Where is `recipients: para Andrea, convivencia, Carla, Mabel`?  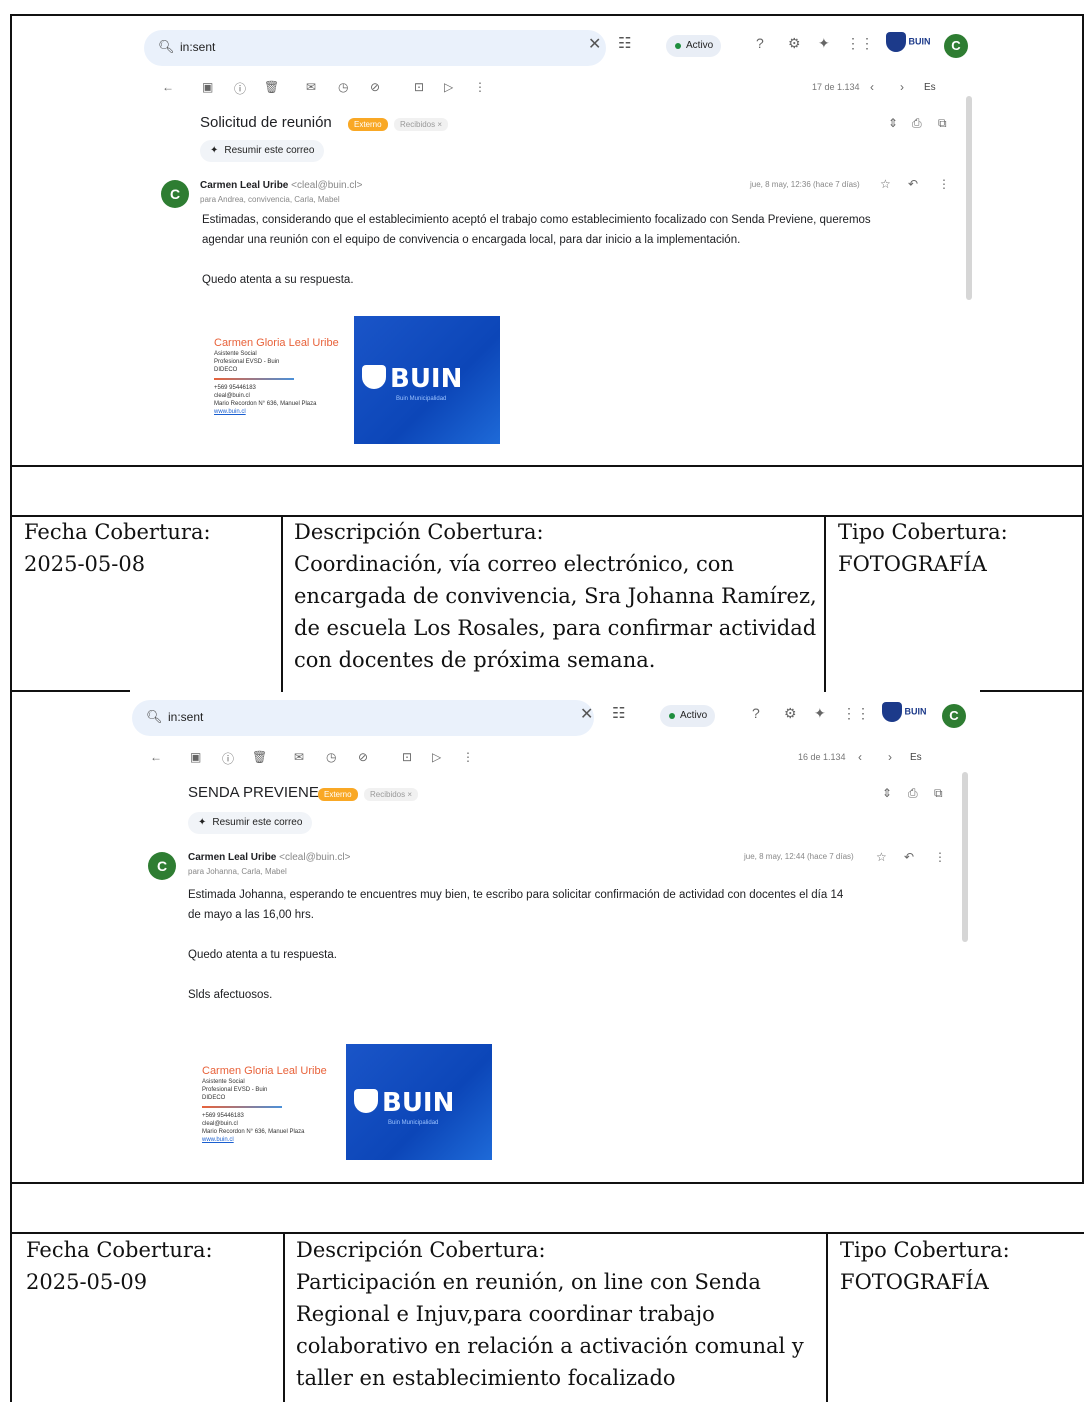 recipients: para Andrea, convivencia, Carla, Mabel is located at coordinates (270, 199).